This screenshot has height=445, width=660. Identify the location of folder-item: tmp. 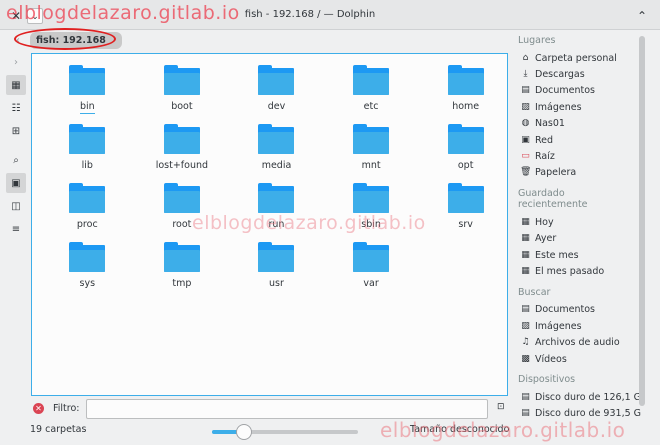
(182, 270).